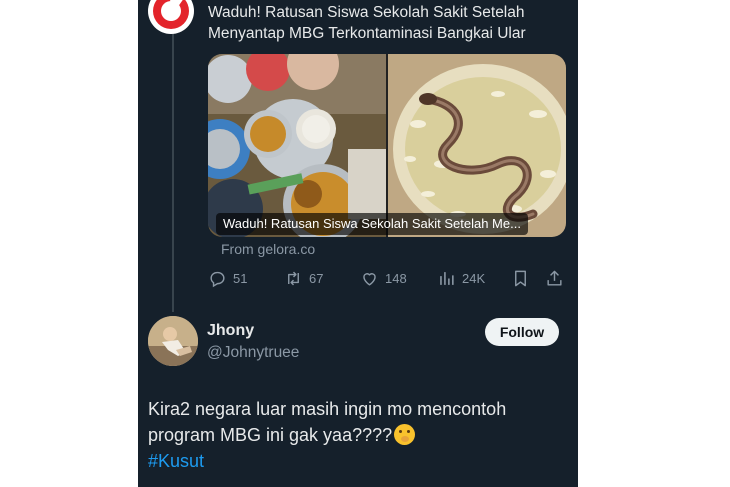 This screenshot has height=487, width=730. What do you see at coordinates (253, 353) in the screenshot?
I see `author-handle: @Johnytruee` at bounding box center [253, 353].